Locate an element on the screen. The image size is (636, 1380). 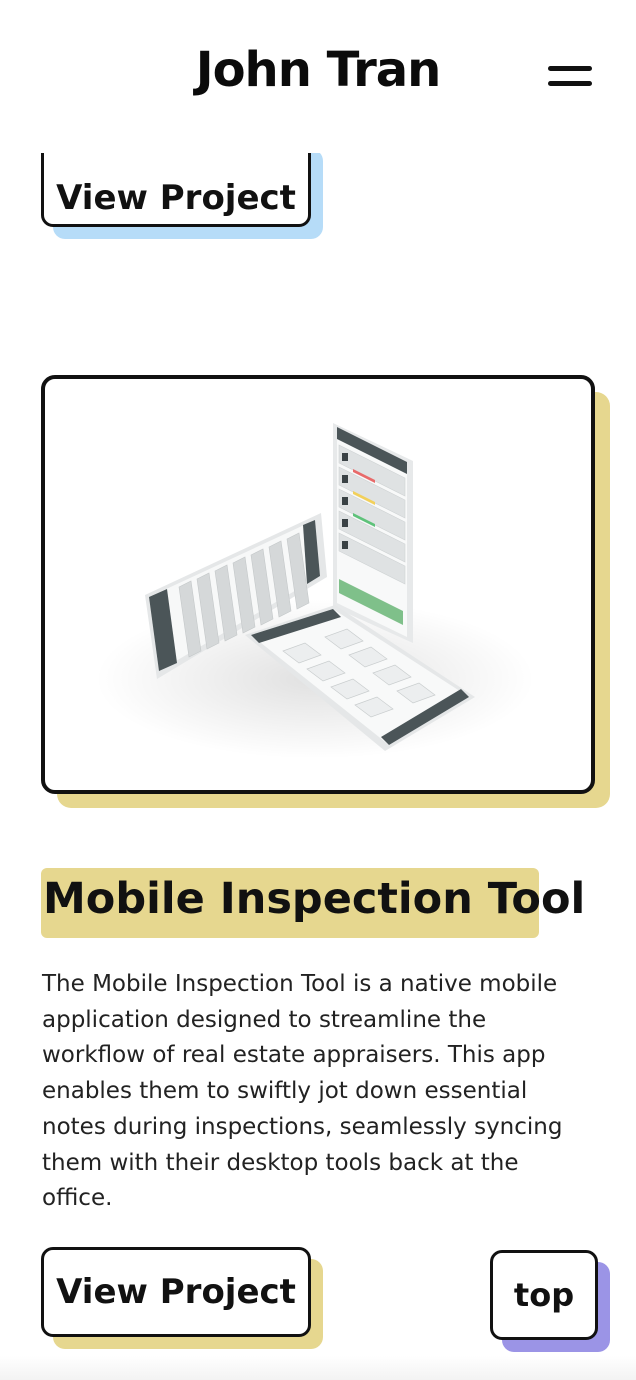
project-title-highlight: Mobile Inspection Tool is located at coordinates (313, 903).